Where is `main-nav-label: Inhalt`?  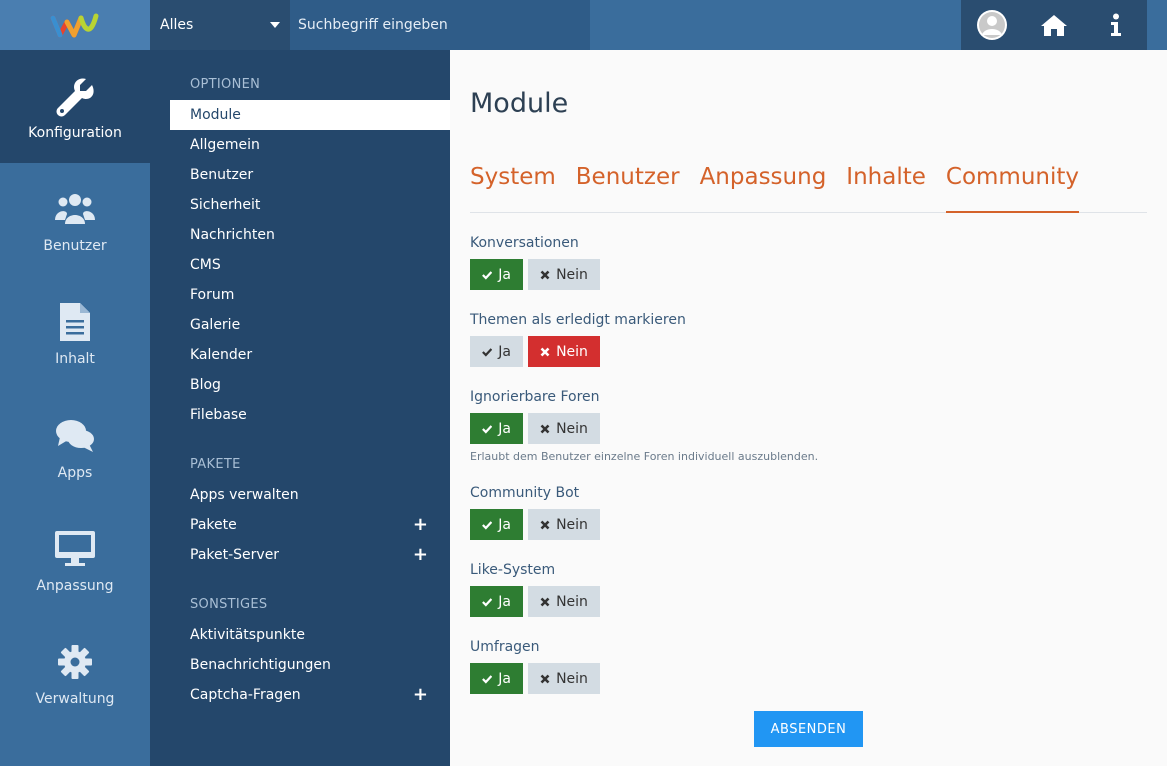 main-nav-label: Inhalt is located at coordinates (75, 359).